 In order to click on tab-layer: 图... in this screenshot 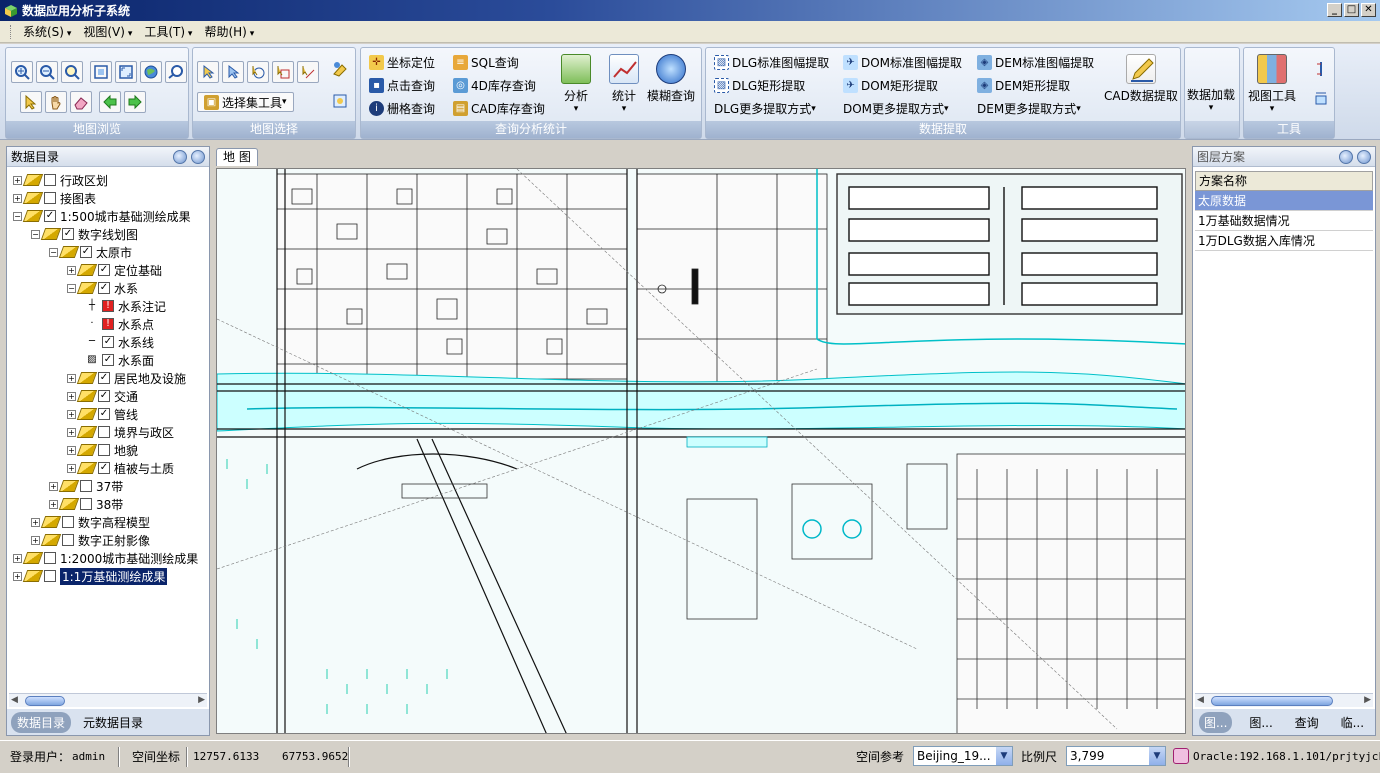, I will do `click(1215, 722)`.